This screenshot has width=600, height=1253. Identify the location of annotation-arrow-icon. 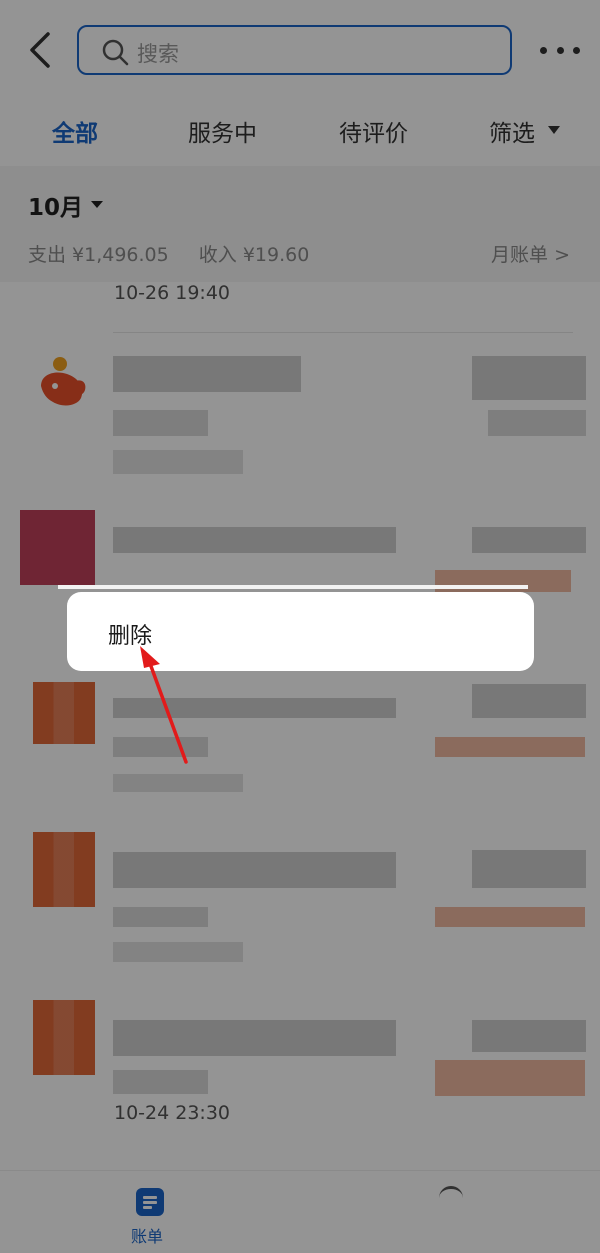
(164, 705).